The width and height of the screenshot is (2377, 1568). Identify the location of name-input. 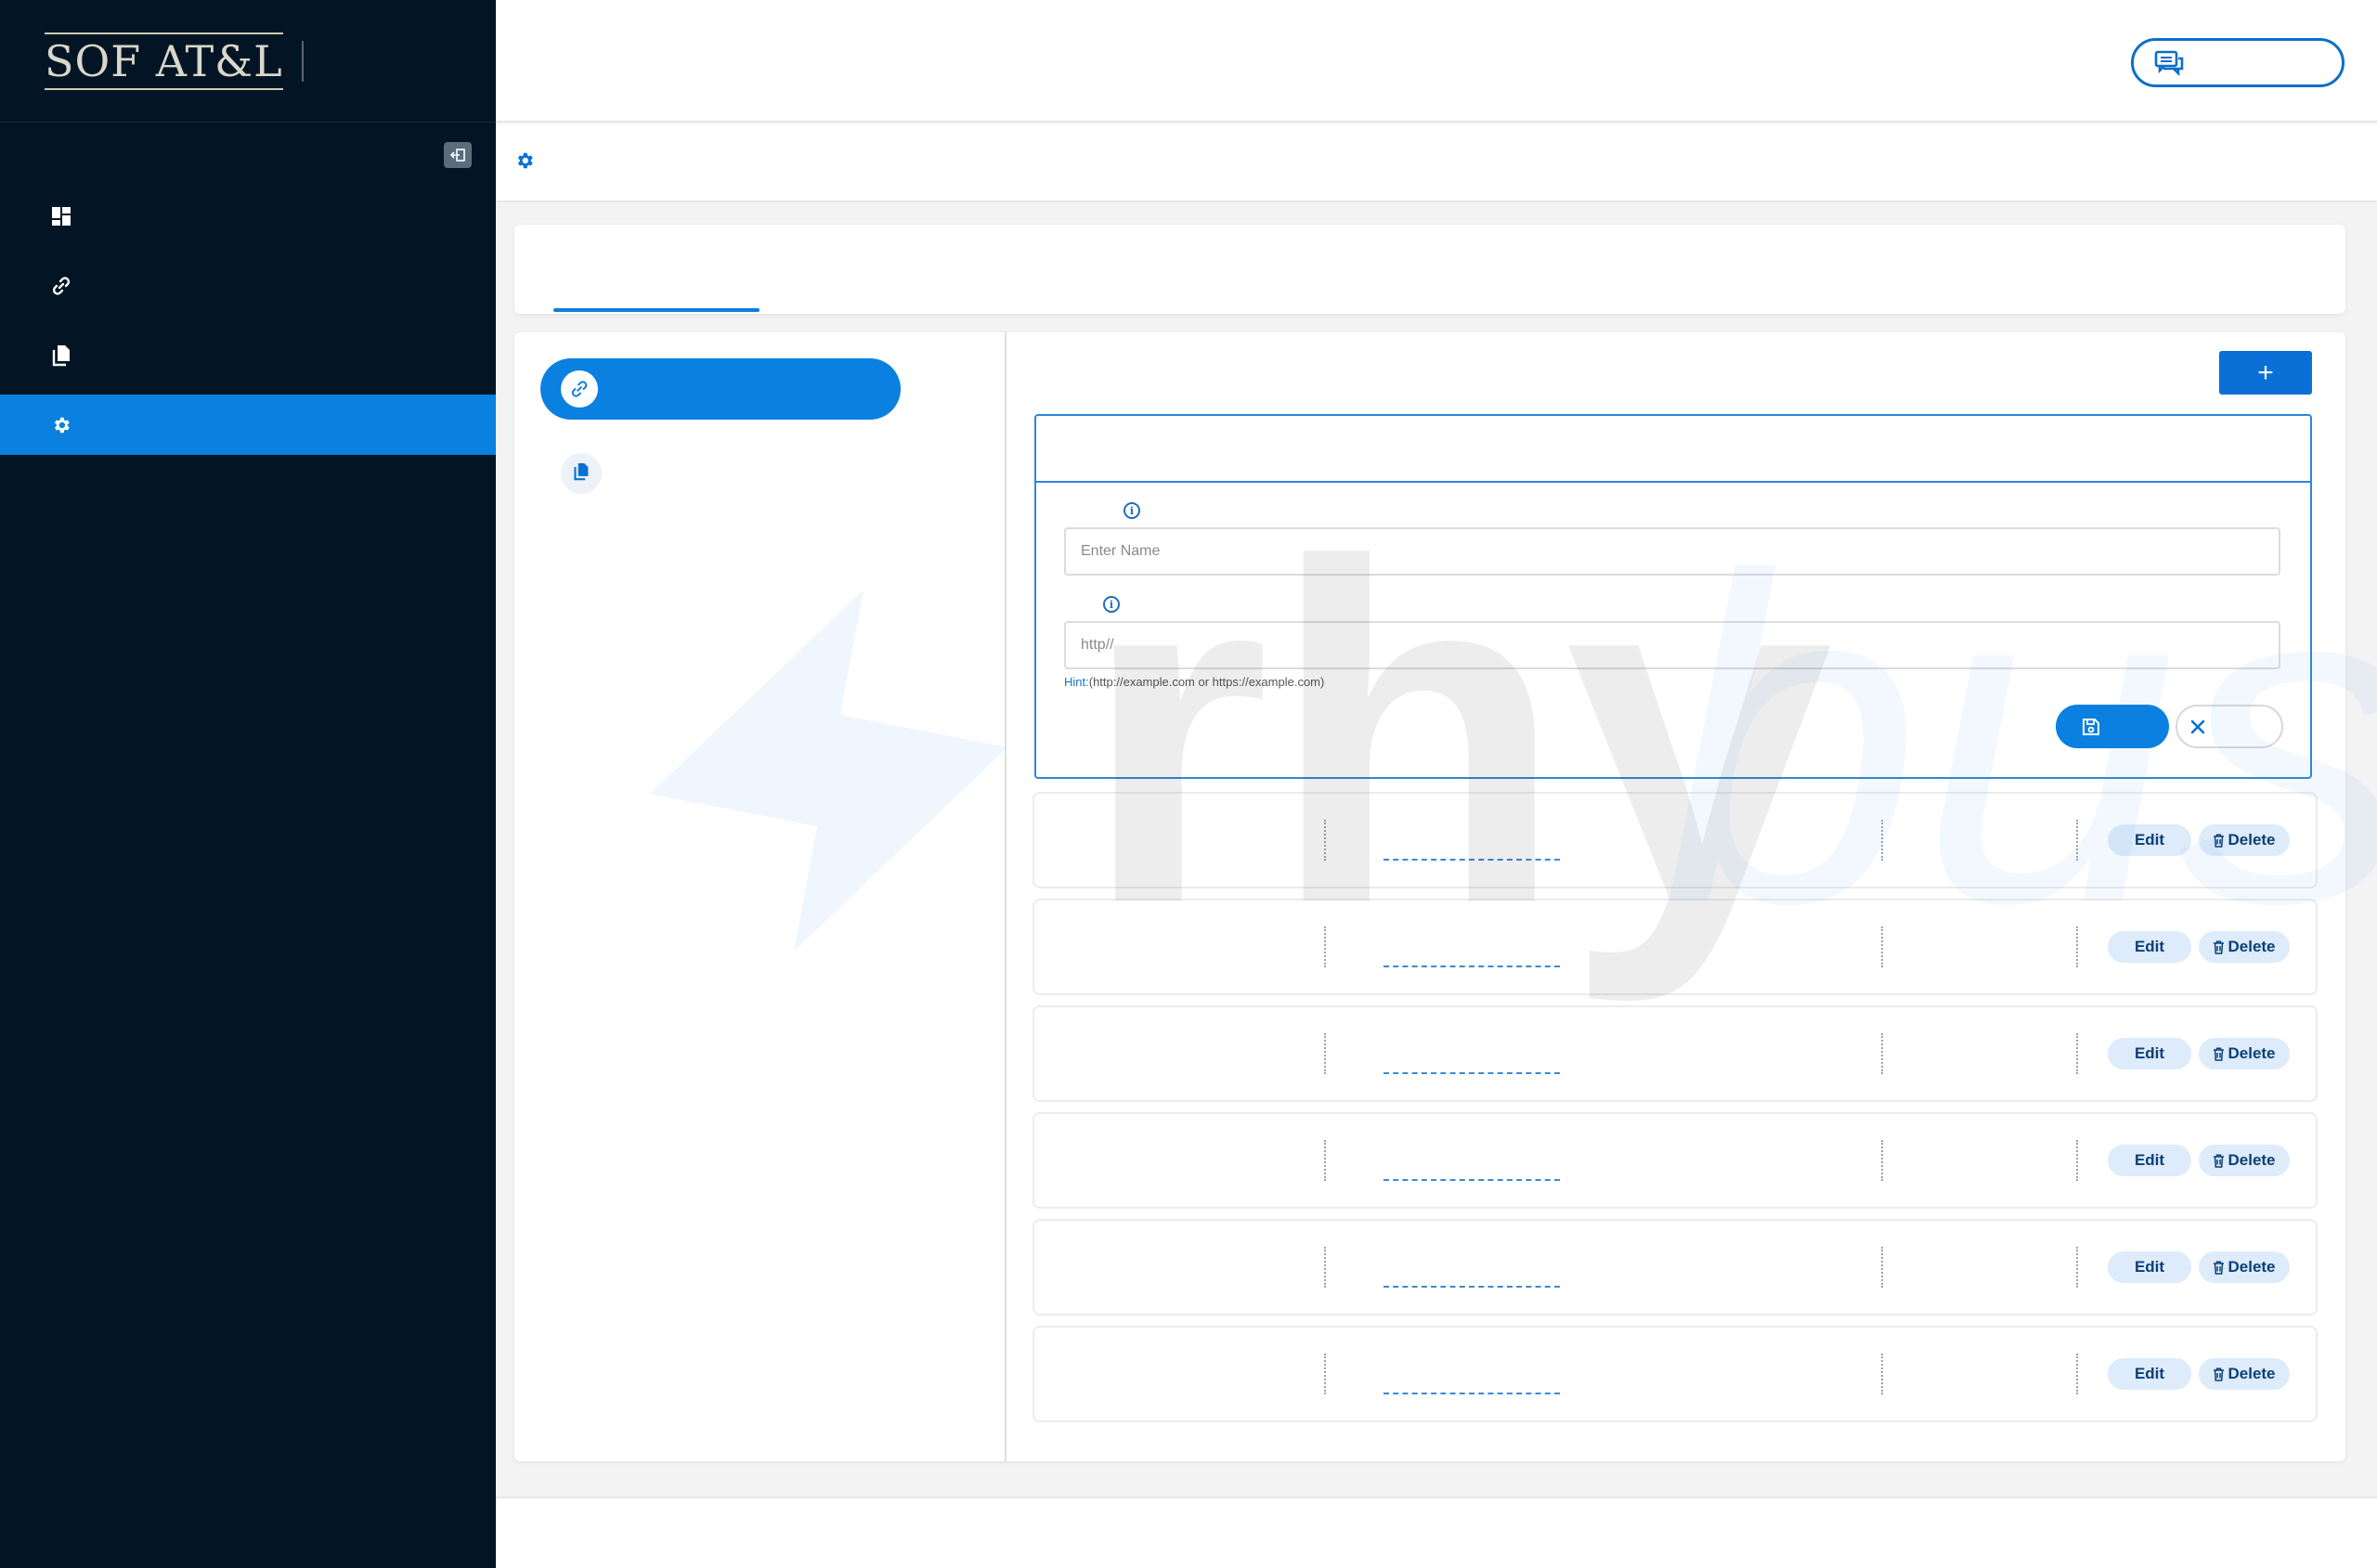
(1672, 551).